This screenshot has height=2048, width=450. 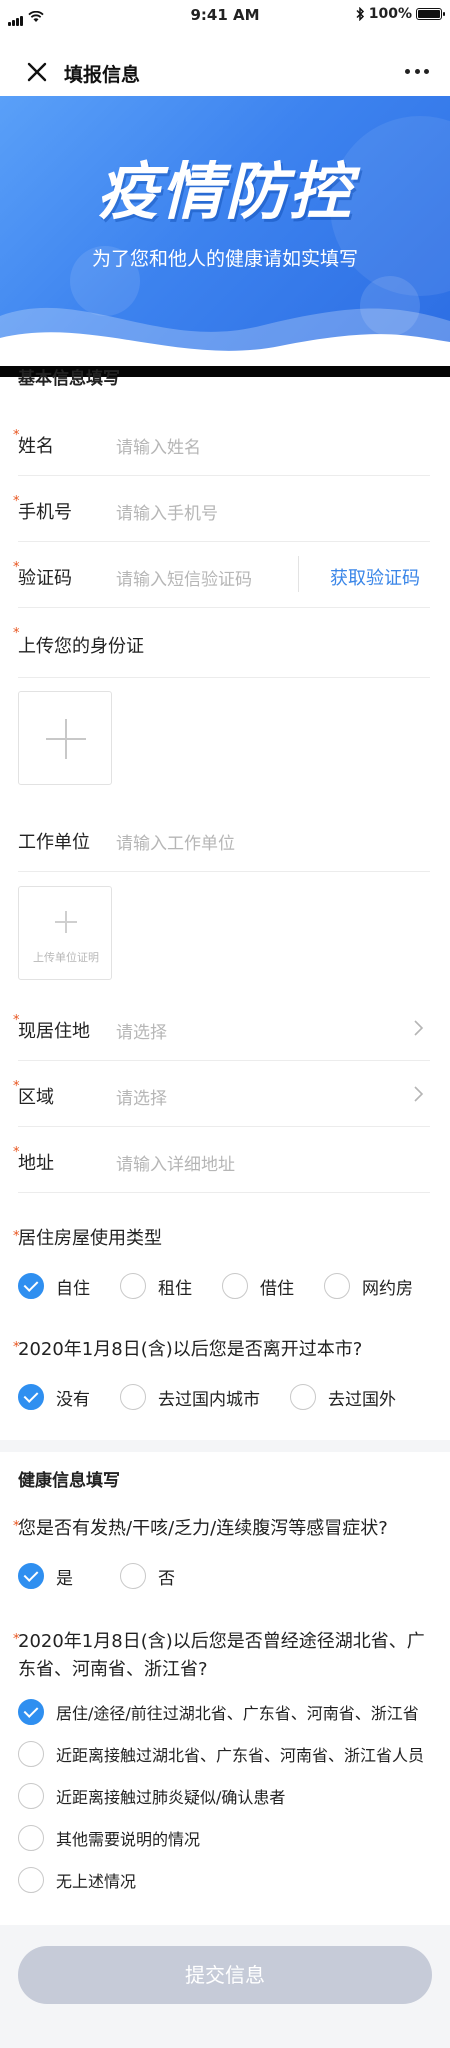 I want to click on option-label: 租住, so click(x=175, y=1288).